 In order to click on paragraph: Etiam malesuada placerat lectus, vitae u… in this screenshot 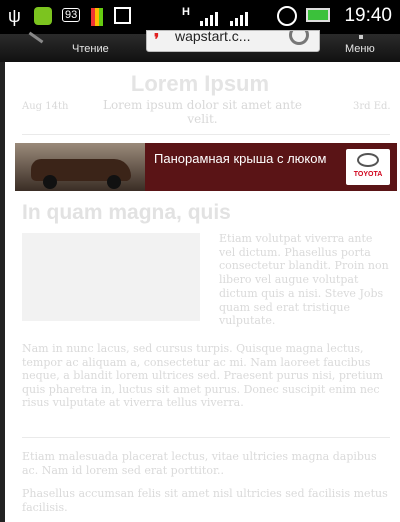, I will do `click(199, 463)`.